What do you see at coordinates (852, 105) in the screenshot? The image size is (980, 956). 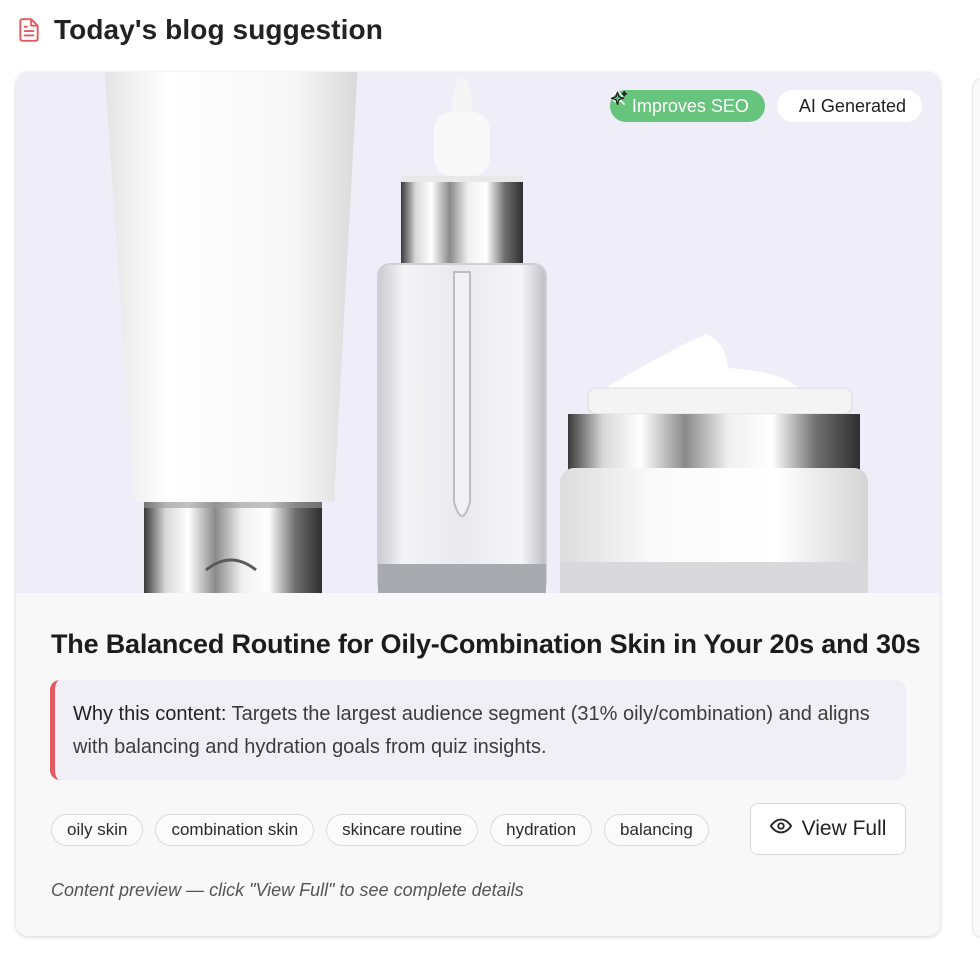 I see `ai-generated-label: AI Generated` at bounding box center [852, 105].